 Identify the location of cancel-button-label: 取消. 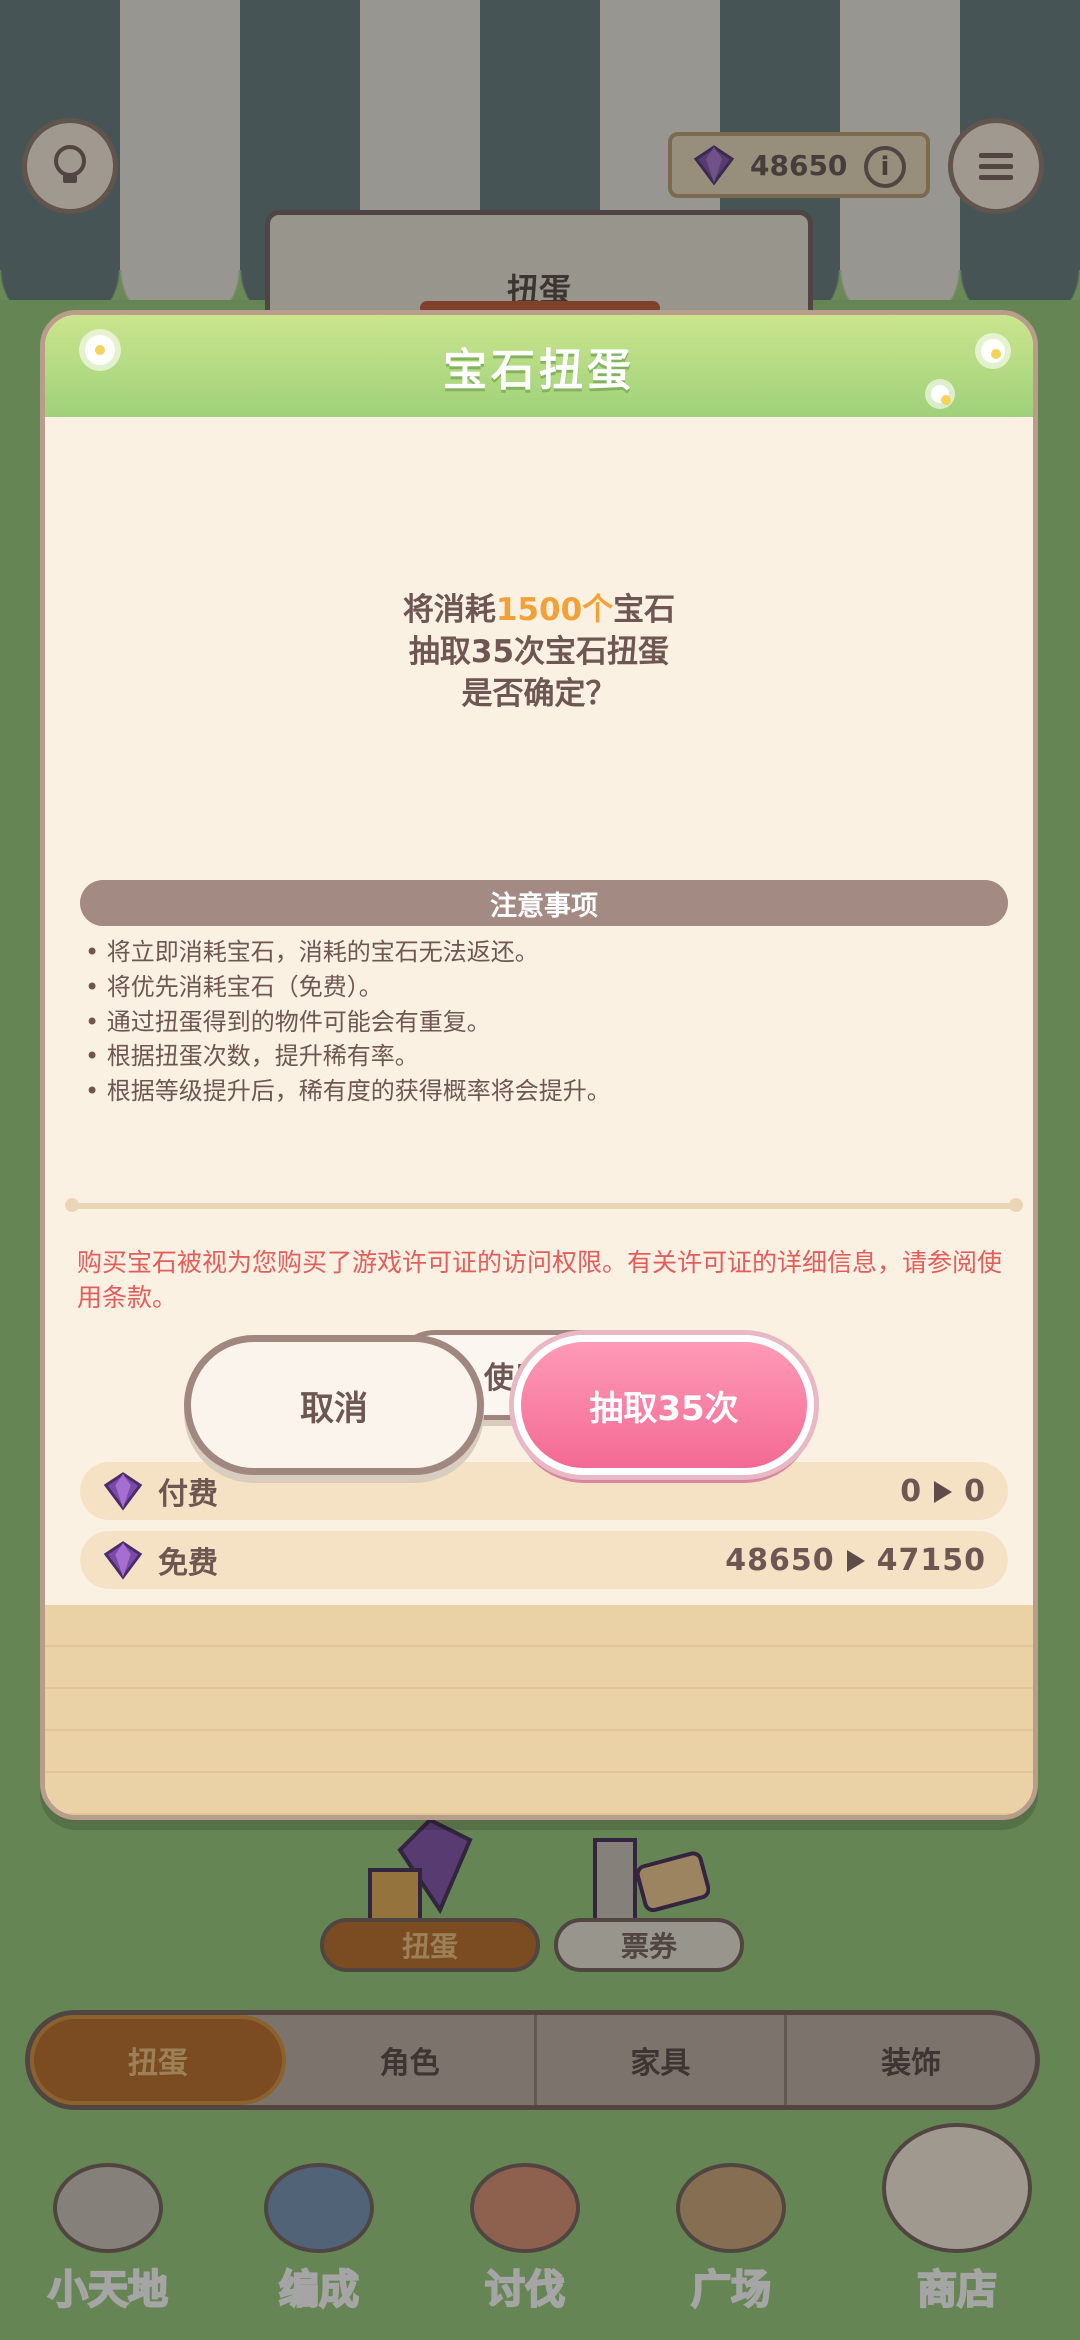
(334, 1408).